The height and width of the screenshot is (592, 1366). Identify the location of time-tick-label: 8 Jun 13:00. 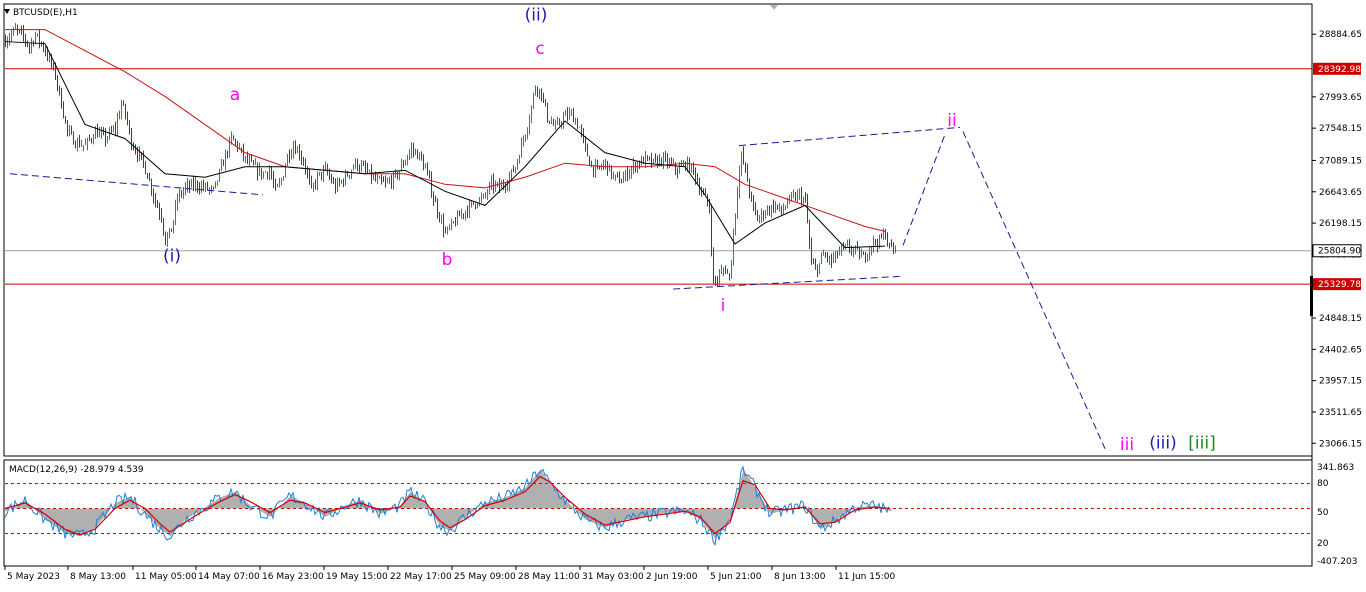
(800, 577).